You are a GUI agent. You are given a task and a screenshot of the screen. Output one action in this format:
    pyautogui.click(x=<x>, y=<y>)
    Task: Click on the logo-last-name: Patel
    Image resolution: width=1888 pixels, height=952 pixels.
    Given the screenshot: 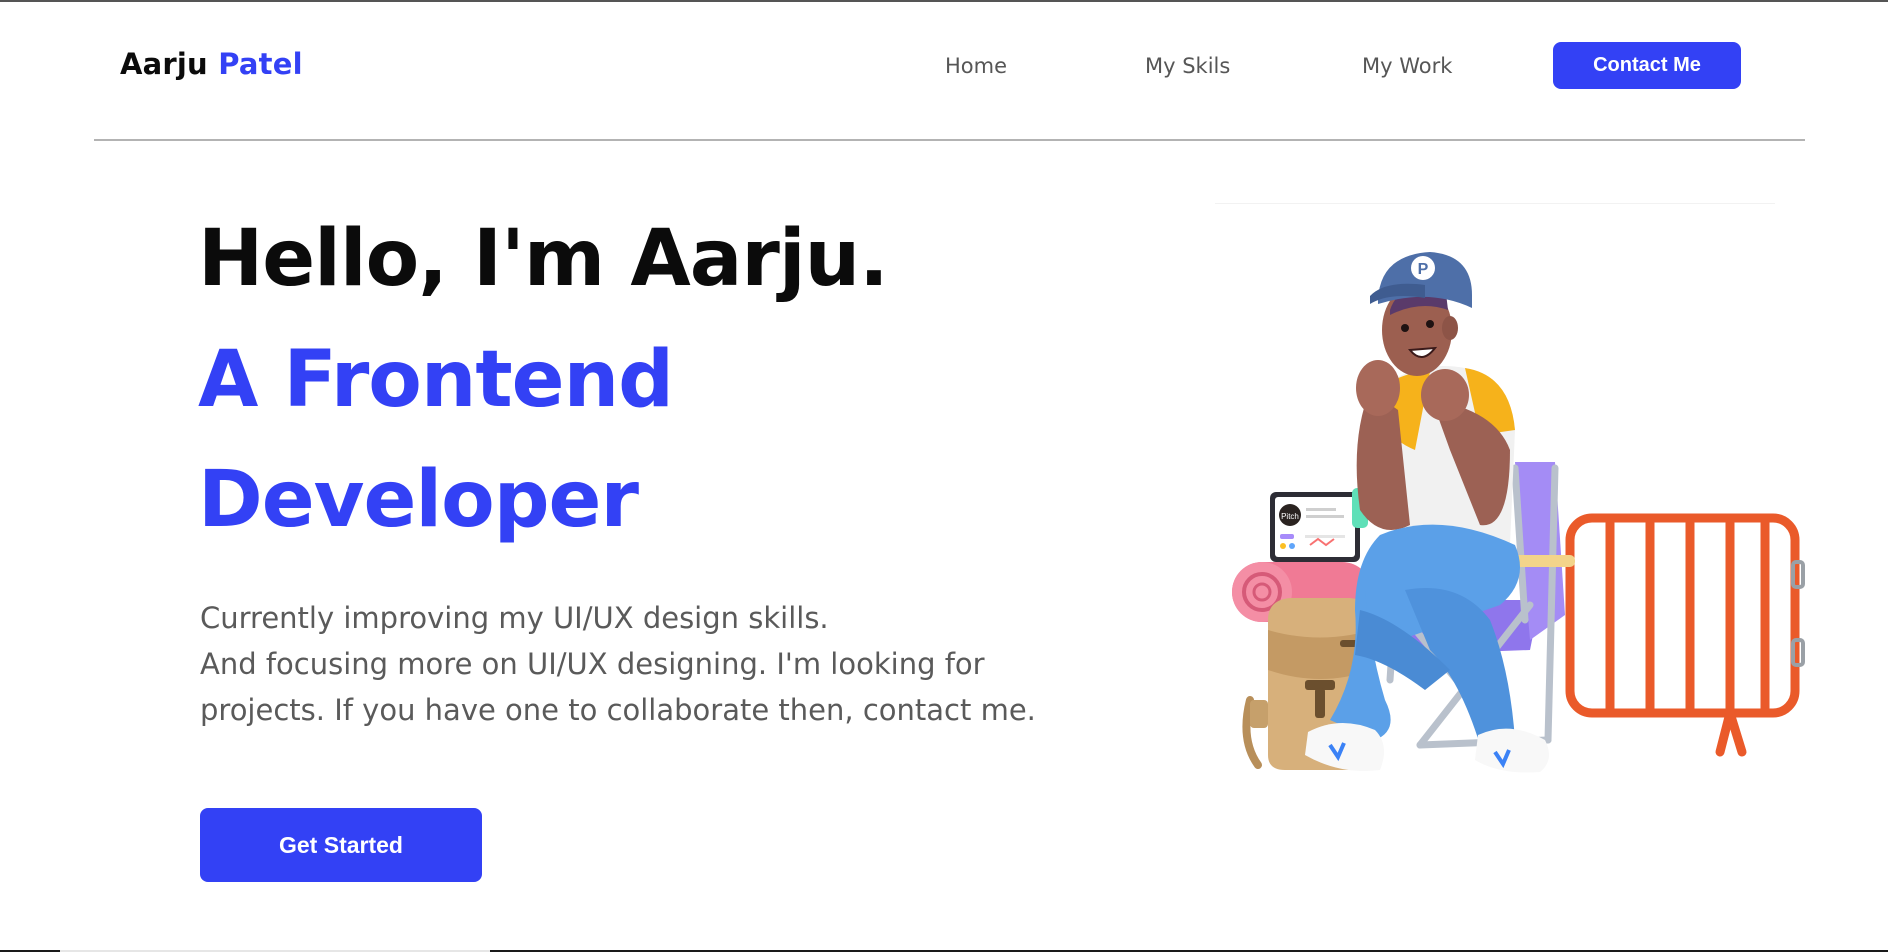 What is the action you would take?
    pyautogui.click(x=260, y=64)
    